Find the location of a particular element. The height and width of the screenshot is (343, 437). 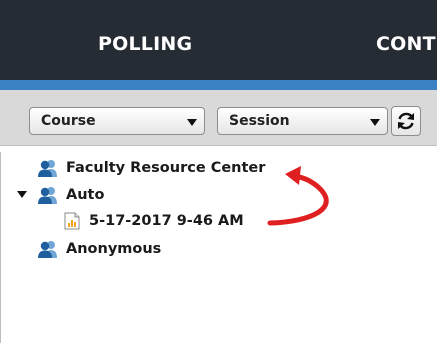

session-document-icon is located at coordinates (72, 221).